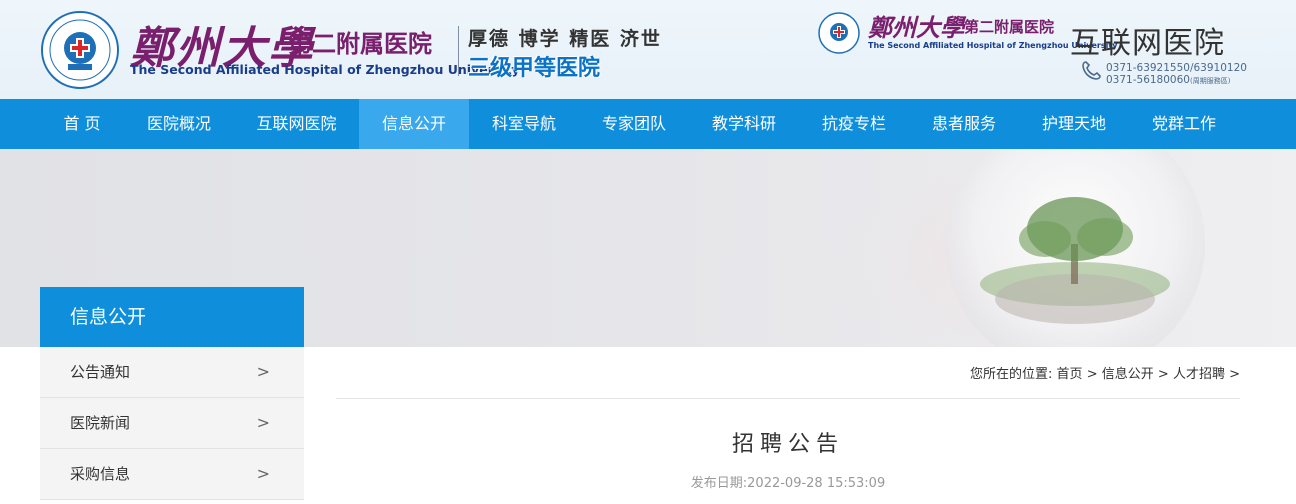 The image size is (1296, 504). What do you see at coordinates (100, 372) in the screenshot?
I see `sidebar-item-label: 公告通知` at bounding box center [100, 372].